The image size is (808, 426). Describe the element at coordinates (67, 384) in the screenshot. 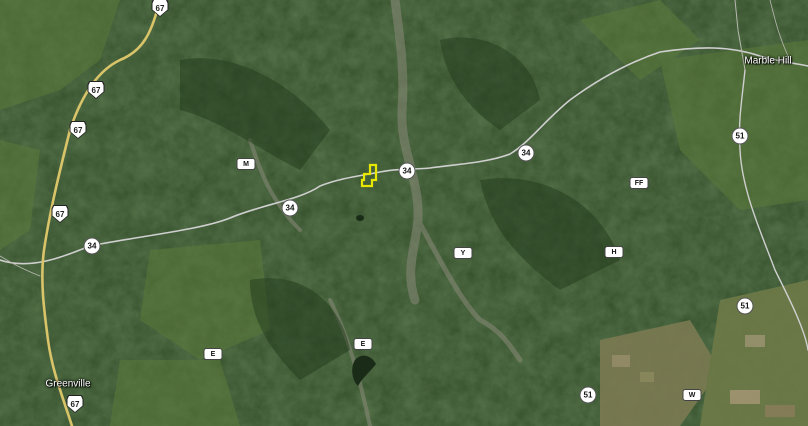

I see `town-label-greenville: Greenville` at that location.